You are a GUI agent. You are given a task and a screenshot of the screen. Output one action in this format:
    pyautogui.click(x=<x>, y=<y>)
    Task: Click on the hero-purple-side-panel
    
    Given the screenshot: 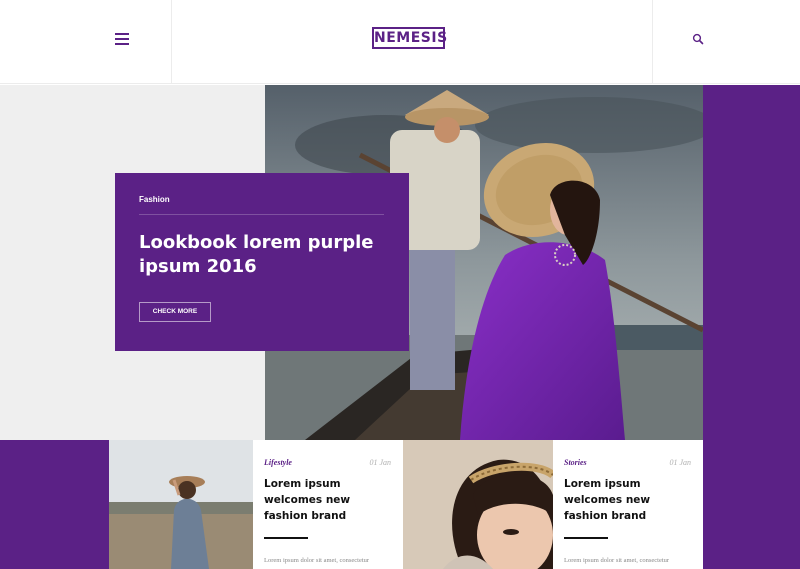 What is the action you would take?
    pyautogui.click(x=751, y=327)
    